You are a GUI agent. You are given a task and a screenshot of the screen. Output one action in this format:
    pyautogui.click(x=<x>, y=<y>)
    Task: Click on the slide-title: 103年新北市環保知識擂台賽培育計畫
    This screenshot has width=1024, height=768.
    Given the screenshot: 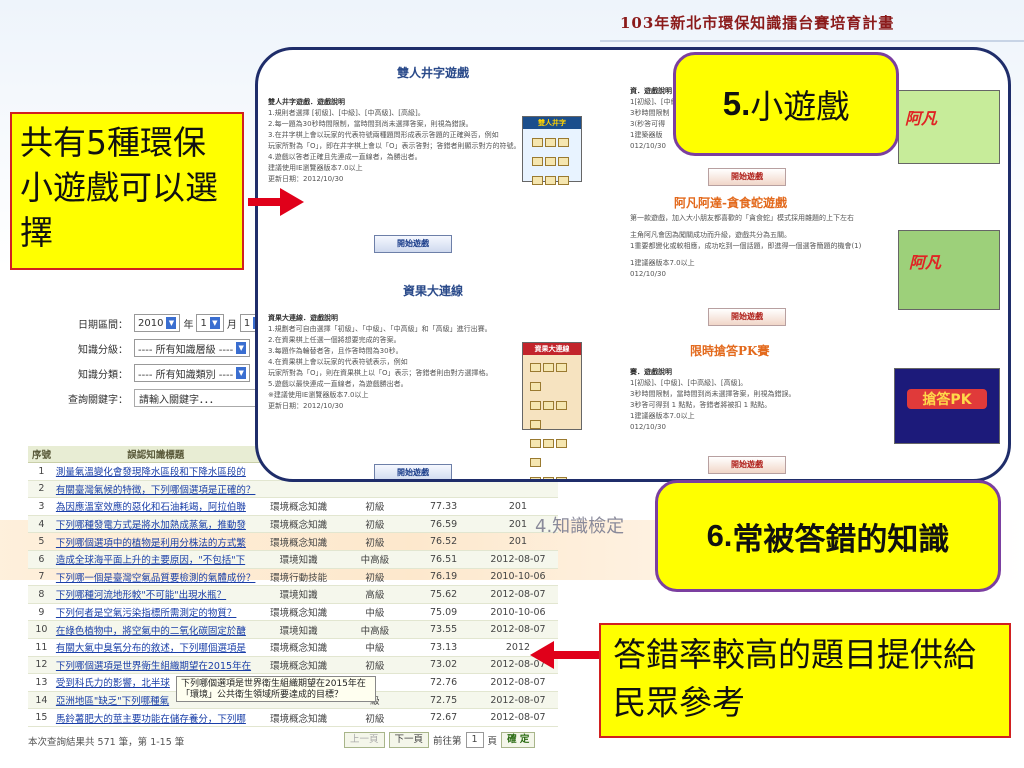 What is the action you would take?
    pyautogui.click(x=757, y=23)
    